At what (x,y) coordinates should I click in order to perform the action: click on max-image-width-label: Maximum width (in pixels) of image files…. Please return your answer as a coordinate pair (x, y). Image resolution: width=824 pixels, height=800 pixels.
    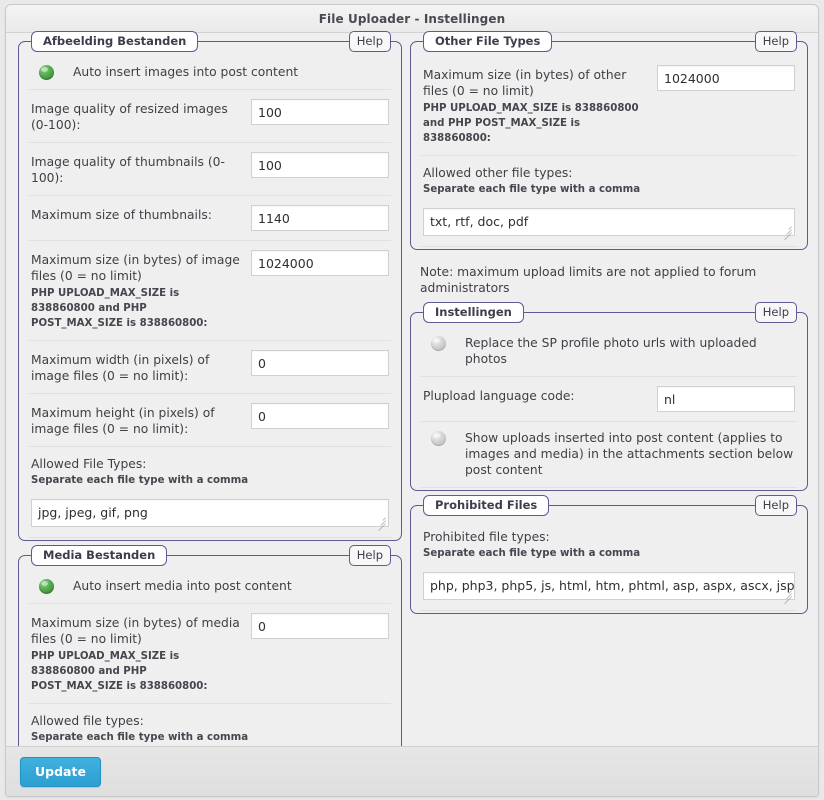
    Looking at the image, I should click on (120, 368).